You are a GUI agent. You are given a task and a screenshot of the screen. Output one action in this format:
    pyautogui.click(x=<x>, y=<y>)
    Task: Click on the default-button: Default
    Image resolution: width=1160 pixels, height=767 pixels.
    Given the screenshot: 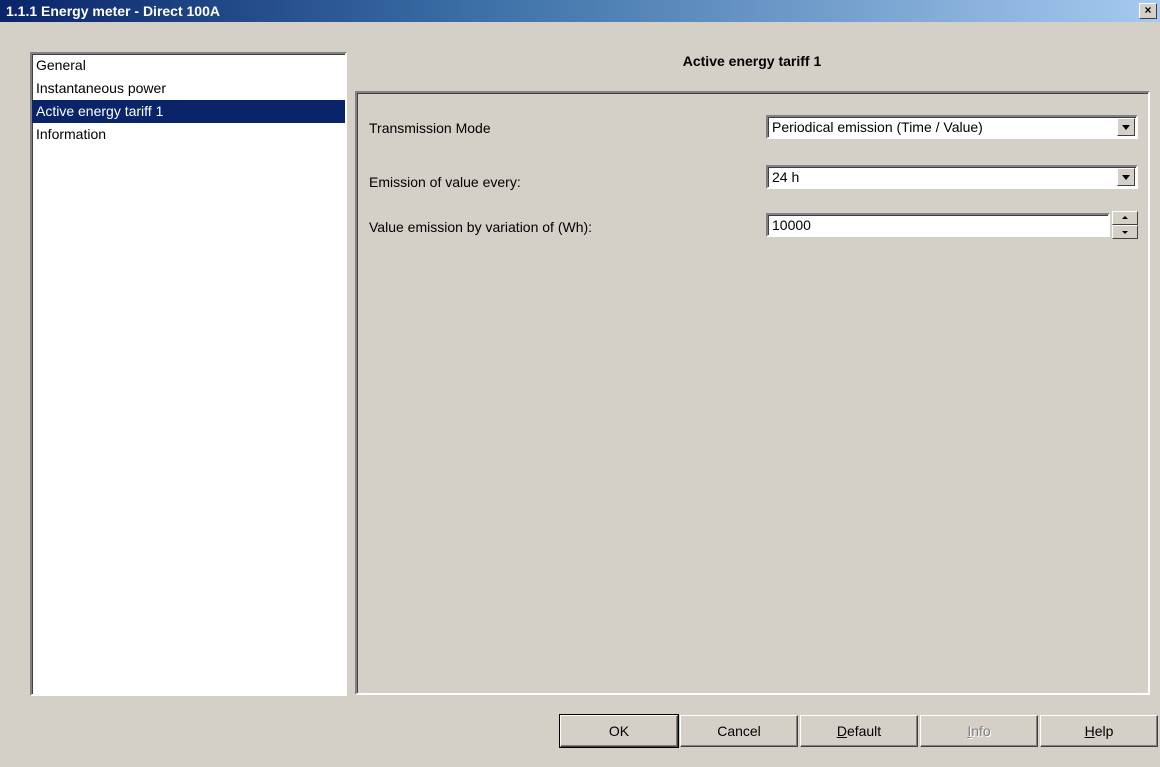 What is the action you would take?
    pyautogui.click(x=859, y=731)
    